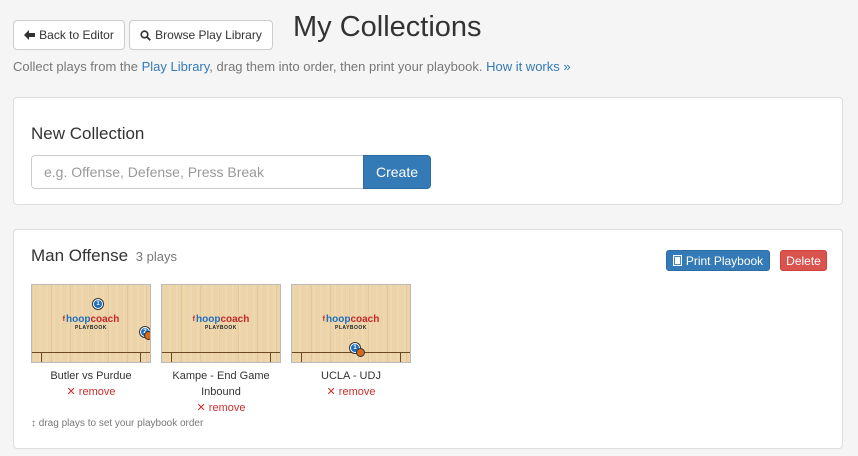  I want to click on play-thumbnail: fhoopcoach PLAYBOOK 1, so click(351, 323).